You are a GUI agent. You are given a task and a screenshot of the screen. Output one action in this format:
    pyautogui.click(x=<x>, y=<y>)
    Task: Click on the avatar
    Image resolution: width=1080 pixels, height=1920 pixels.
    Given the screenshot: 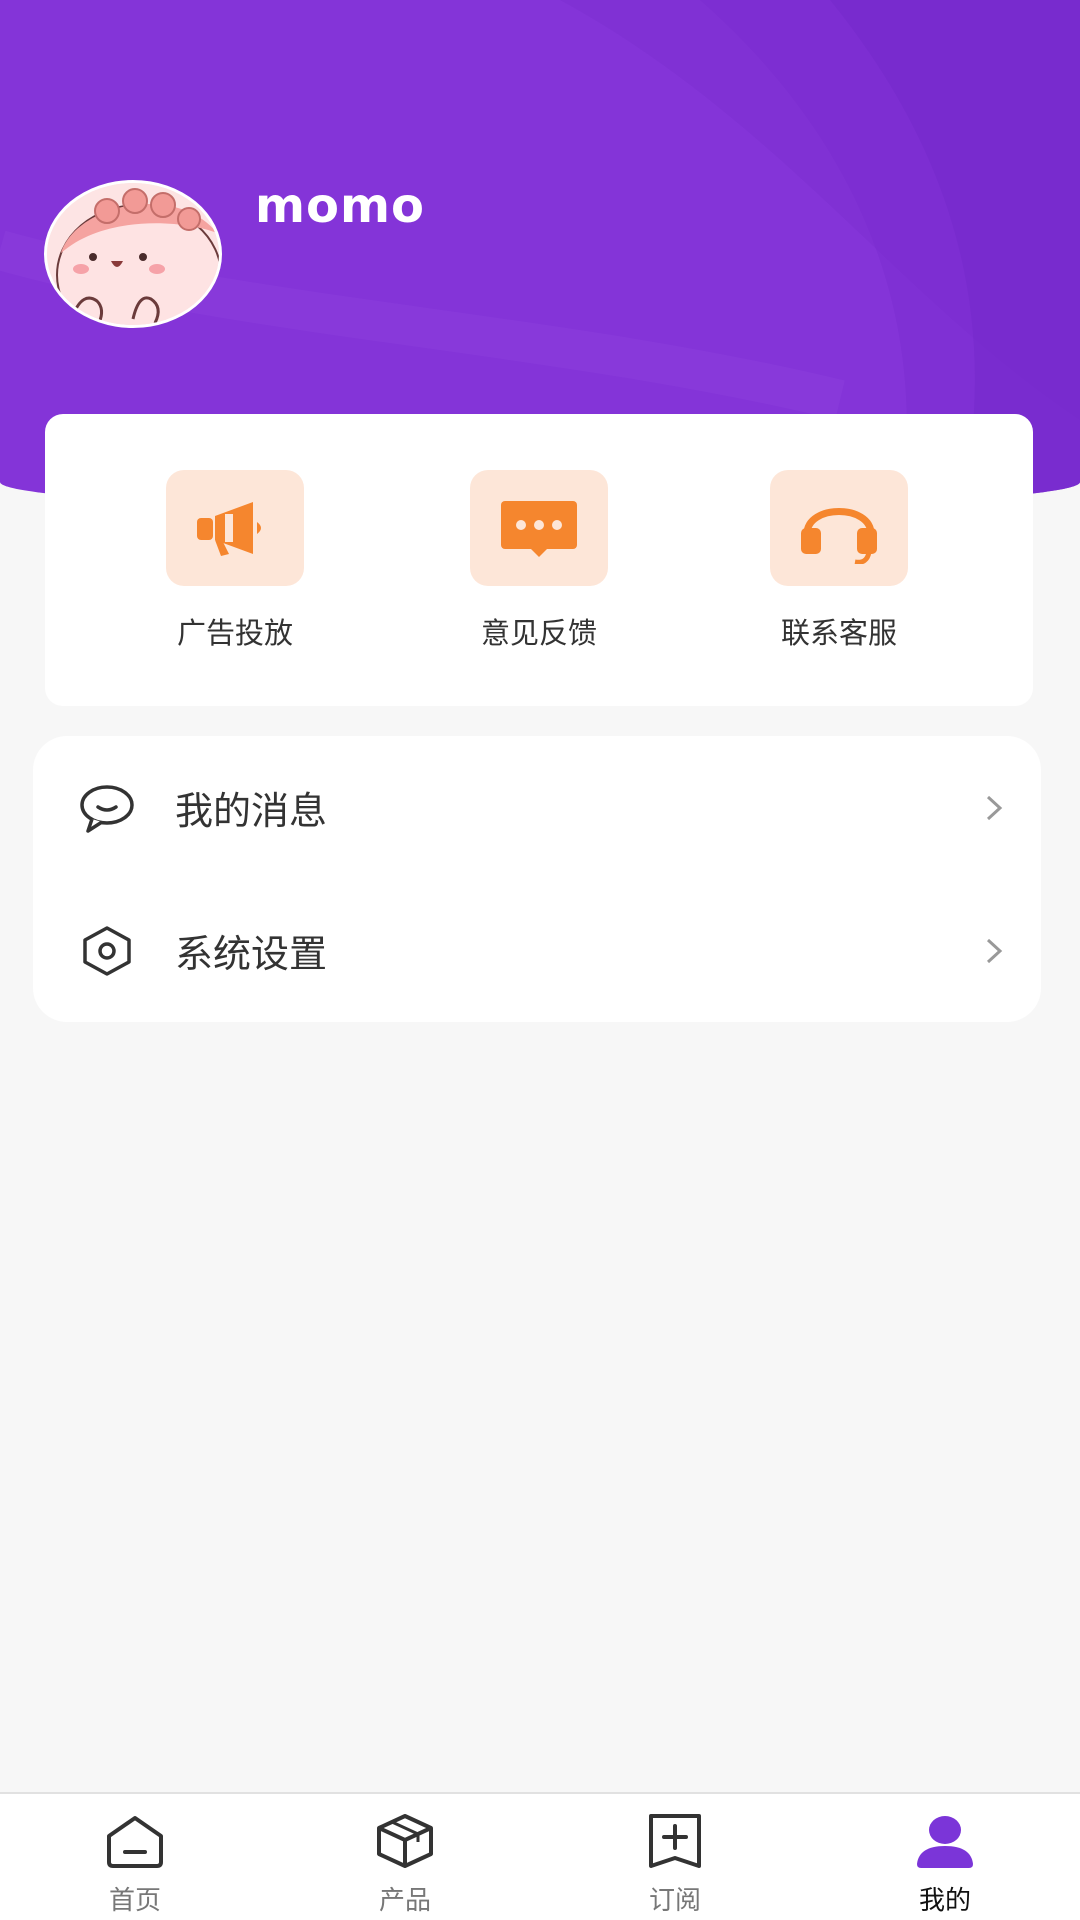 What is the action you would take?
    pyautogui.click(x=133, y=254)
    